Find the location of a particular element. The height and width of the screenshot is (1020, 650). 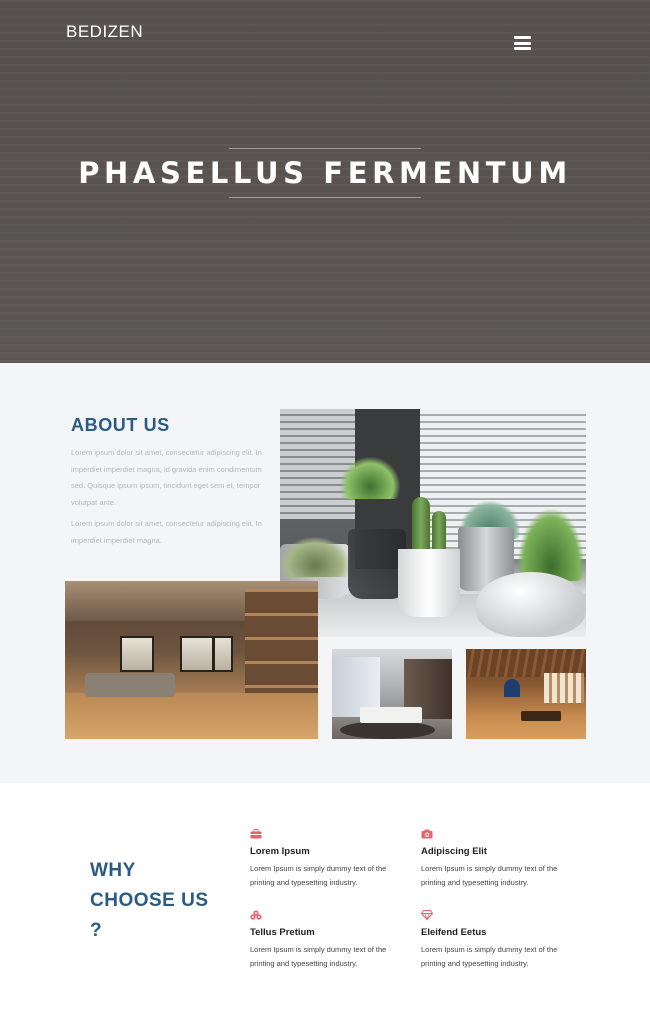

feature-title: Eleifend Eetus is located at coordinates (454, 932).